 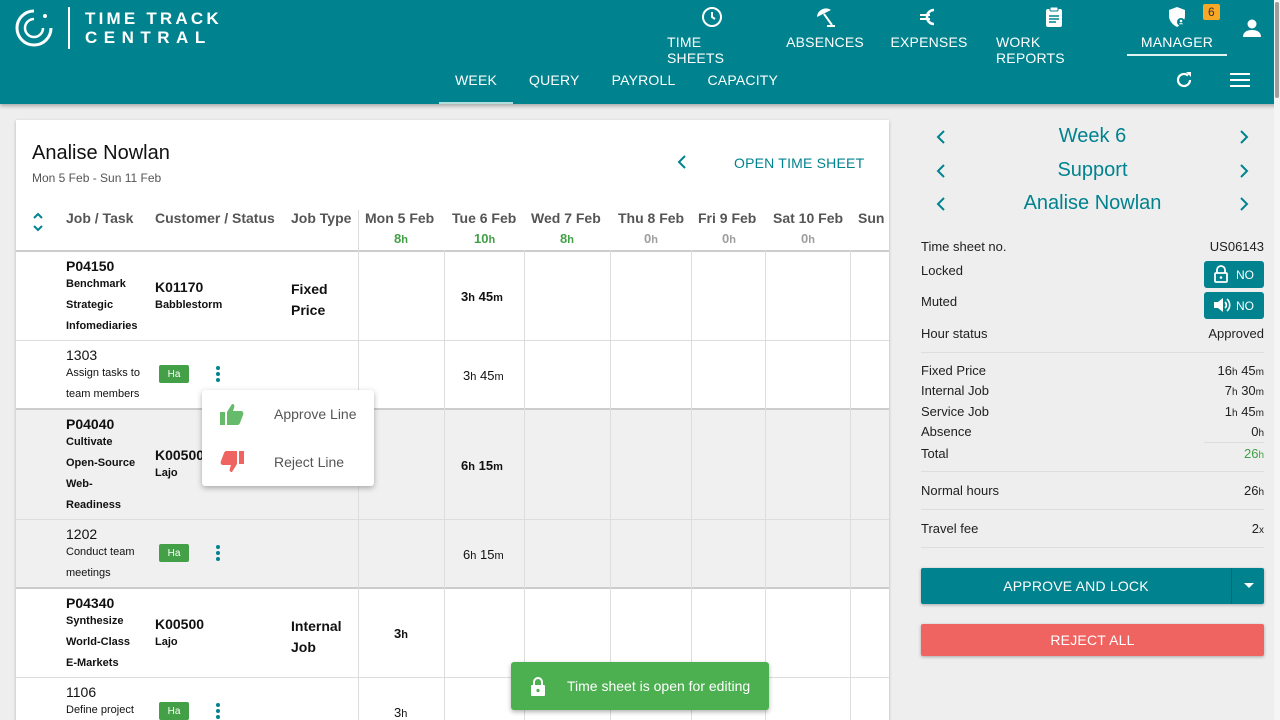 I want to click on week-title: Week 6, so click(x=1092, y=136).